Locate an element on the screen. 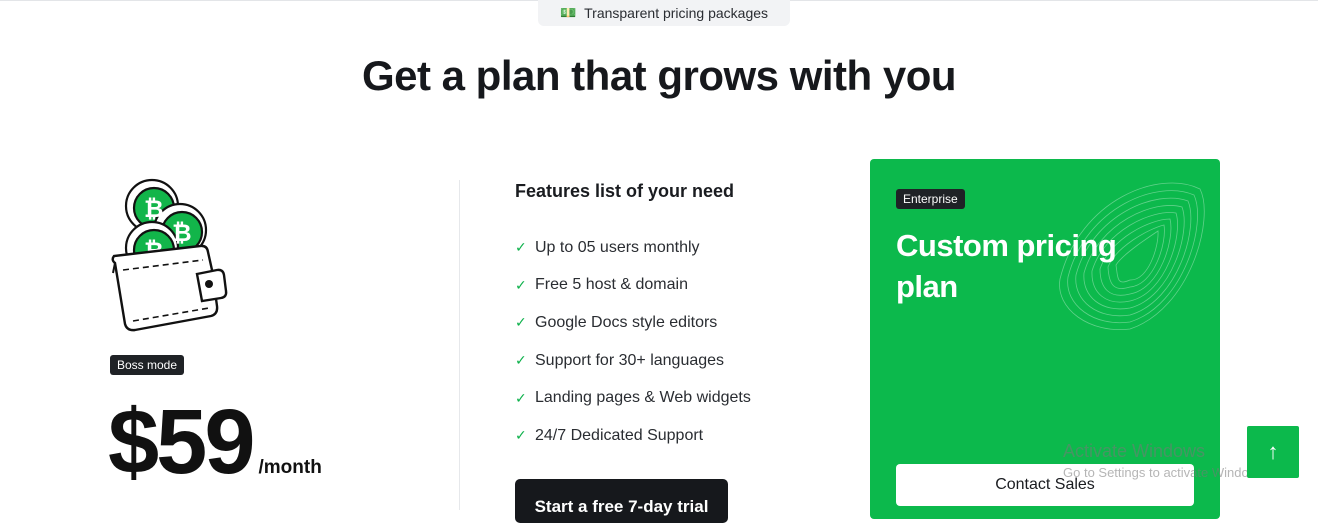 Image resolution: width=1318 pixels, height=523 pixels. feature-item: ✓ Google Docs style editors is located at coordinates (633, 323).